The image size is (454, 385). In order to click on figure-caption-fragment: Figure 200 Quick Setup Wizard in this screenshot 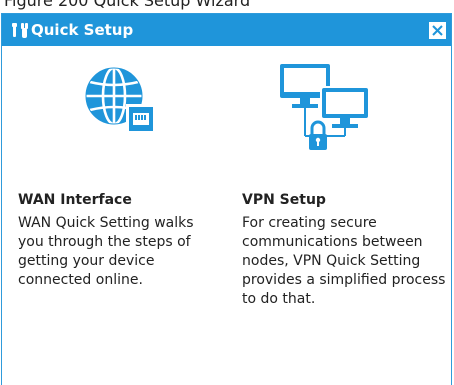, I will do `click(227, 6)`.